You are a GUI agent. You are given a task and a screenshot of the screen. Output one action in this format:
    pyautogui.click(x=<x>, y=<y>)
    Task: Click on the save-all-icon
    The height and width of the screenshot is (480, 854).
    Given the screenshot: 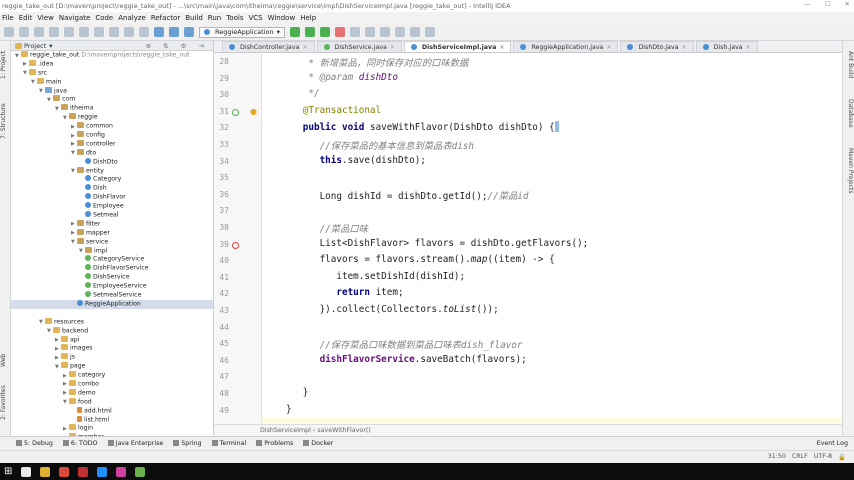 What is the action you would take?
    pyautogui.click(x=24, y=32)
    